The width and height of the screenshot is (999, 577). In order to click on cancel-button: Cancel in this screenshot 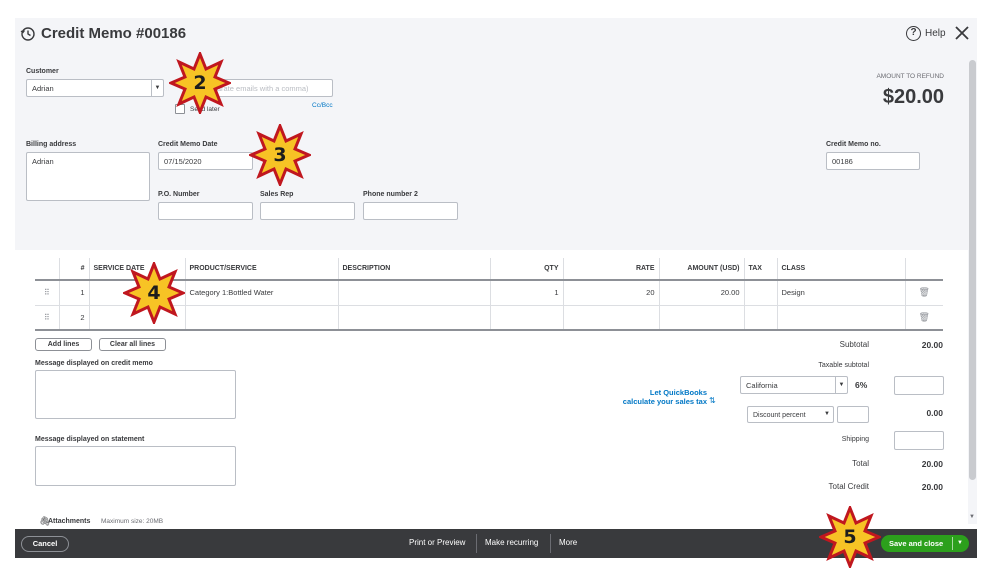, I will do `click(45, 544)`.